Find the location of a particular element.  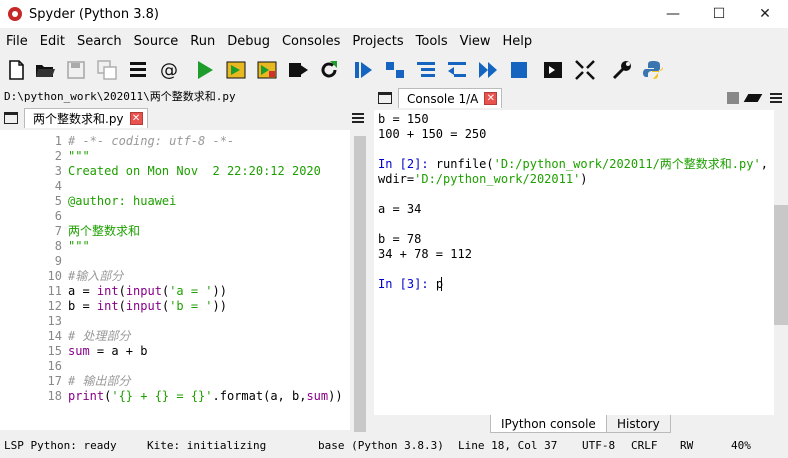

run-cell-icon is located at coordinates (236, 70).